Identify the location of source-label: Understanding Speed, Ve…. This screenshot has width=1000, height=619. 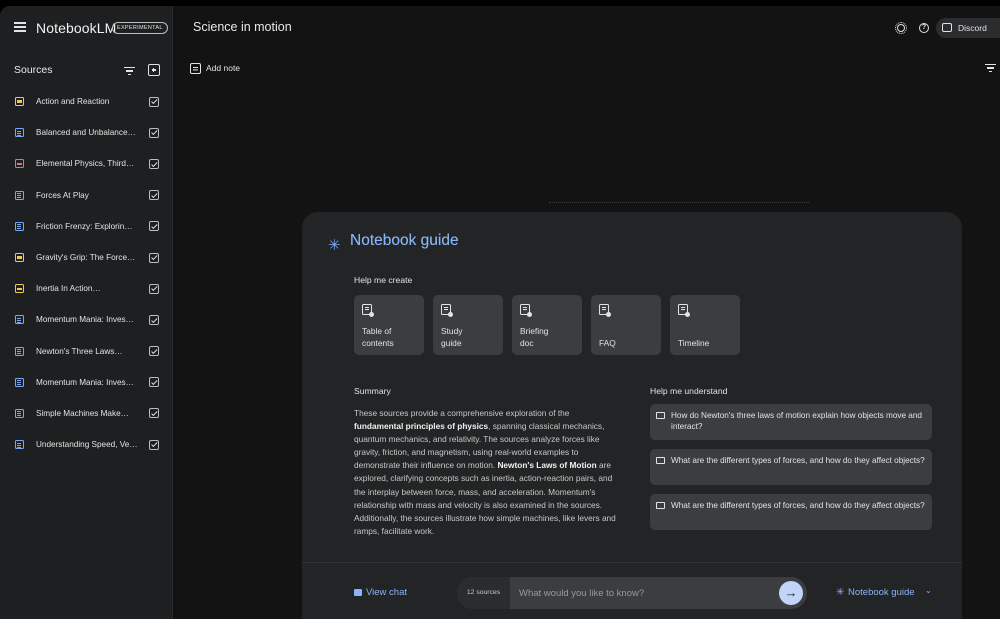
(87, 445).